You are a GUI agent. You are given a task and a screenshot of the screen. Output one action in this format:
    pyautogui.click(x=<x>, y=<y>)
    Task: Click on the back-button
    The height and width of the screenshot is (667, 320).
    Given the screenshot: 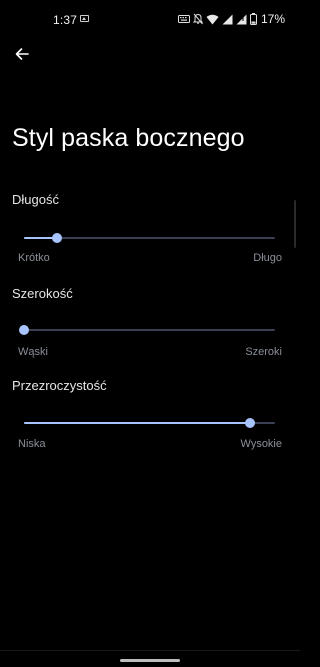 What is the action you would take?
    pyautogui.click(x=22, y=56)
    